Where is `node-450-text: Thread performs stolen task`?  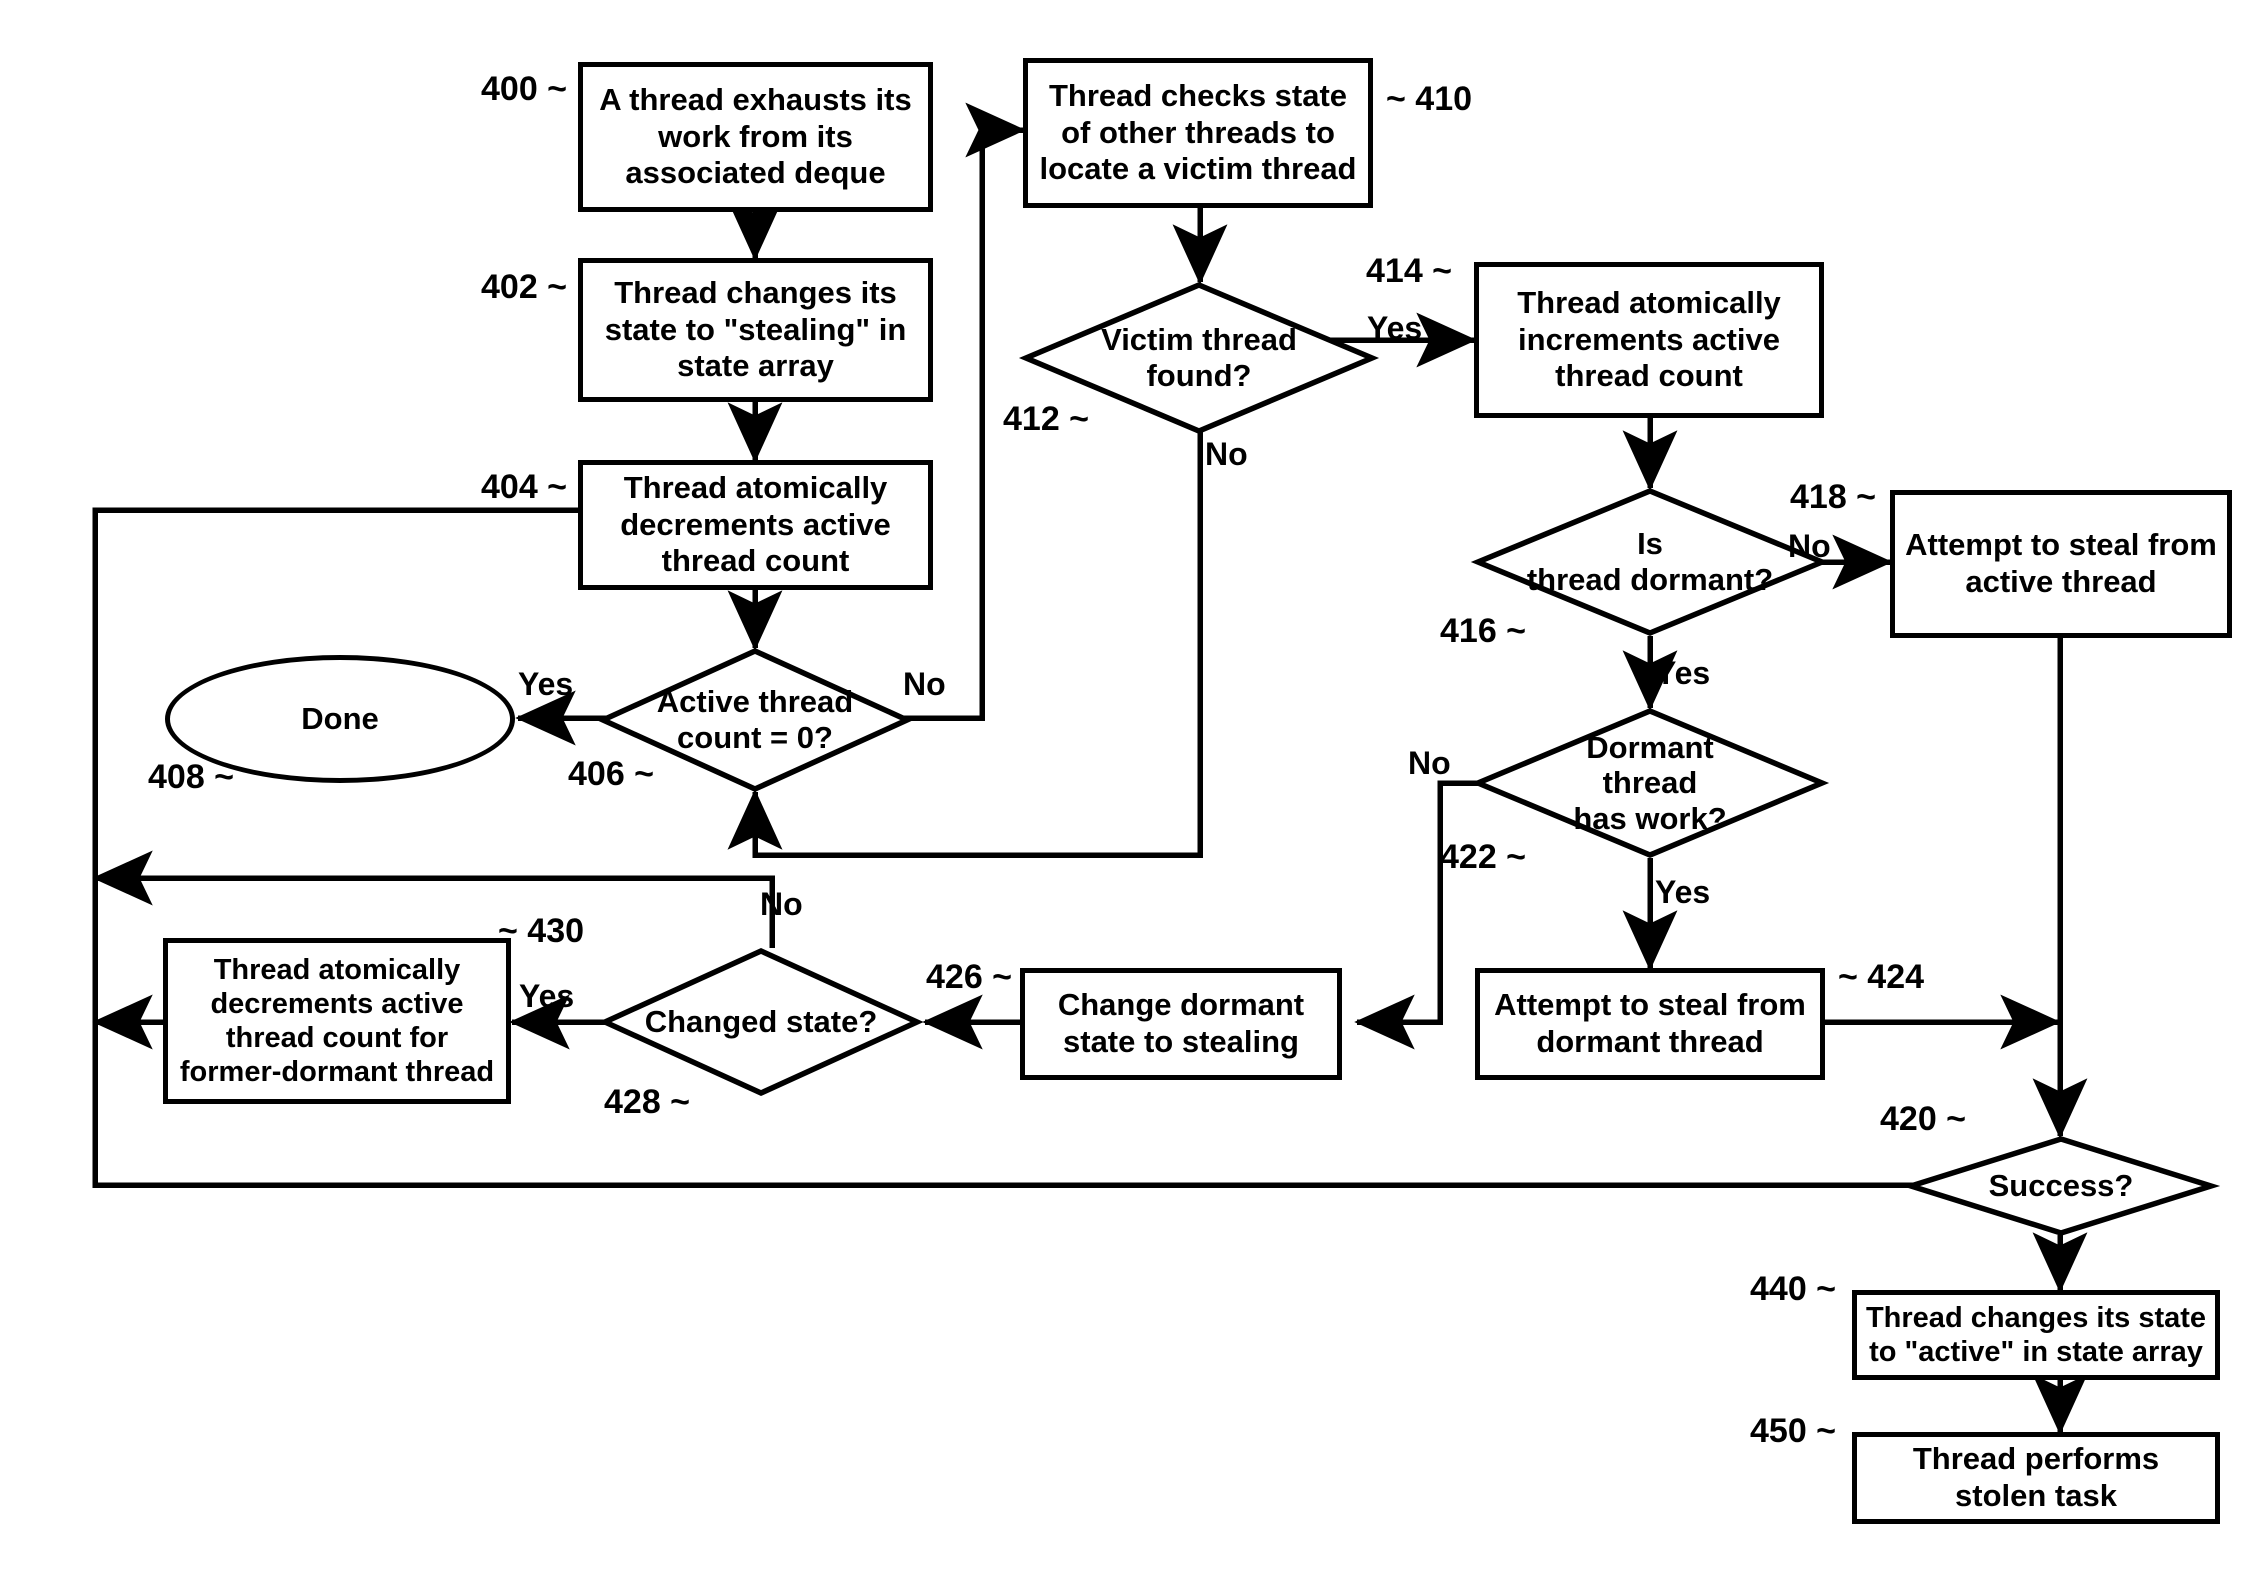
node-450-text: Thread performs stolen task is located at coordinates (2036, 1477).